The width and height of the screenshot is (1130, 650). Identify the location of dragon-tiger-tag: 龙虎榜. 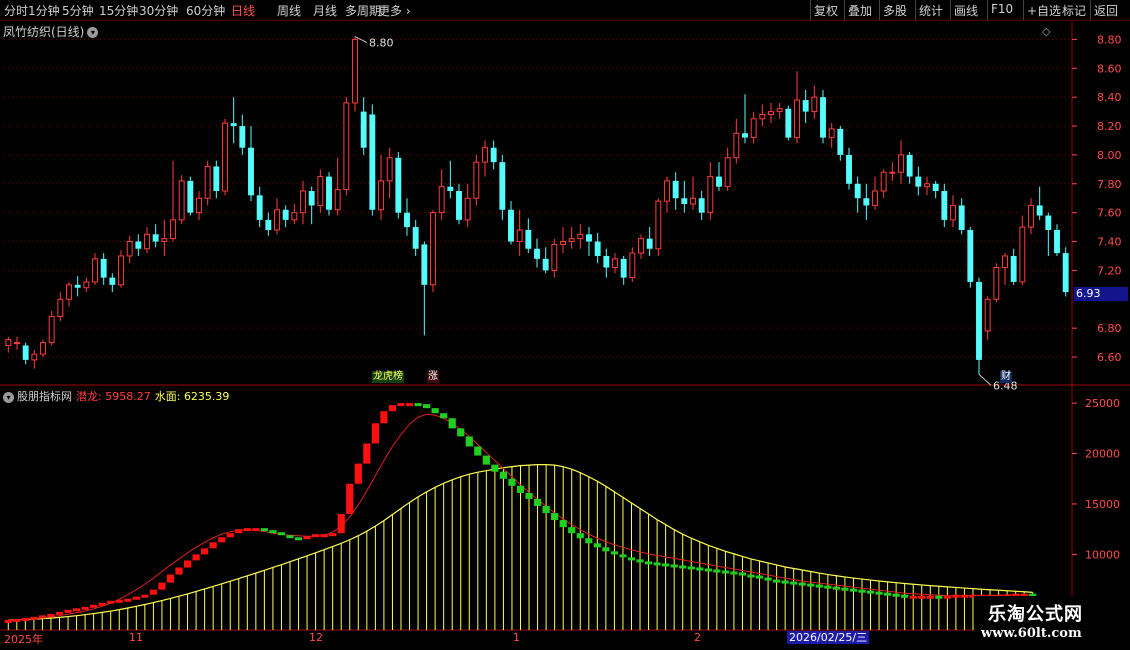
(388, 377).